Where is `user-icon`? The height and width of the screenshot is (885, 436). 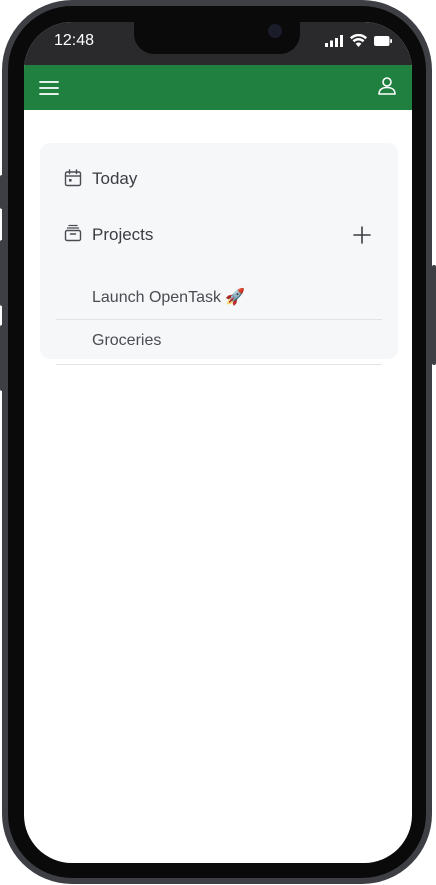
user-icon is located at coordinates (387, 86).